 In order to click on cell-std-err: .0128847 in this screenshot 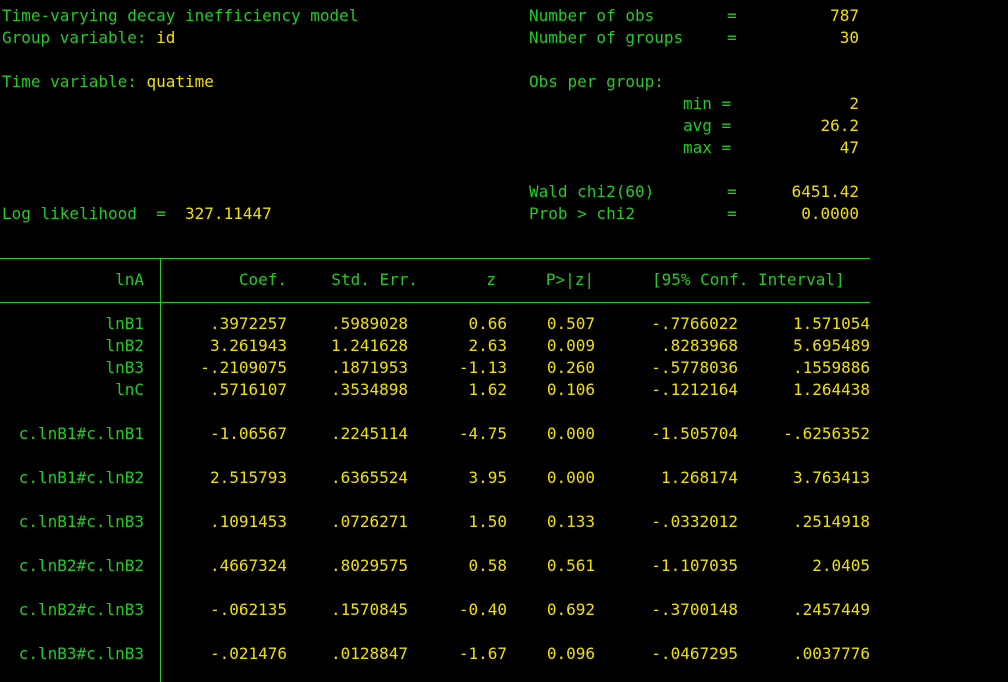, I will do `click(369, 653)`.